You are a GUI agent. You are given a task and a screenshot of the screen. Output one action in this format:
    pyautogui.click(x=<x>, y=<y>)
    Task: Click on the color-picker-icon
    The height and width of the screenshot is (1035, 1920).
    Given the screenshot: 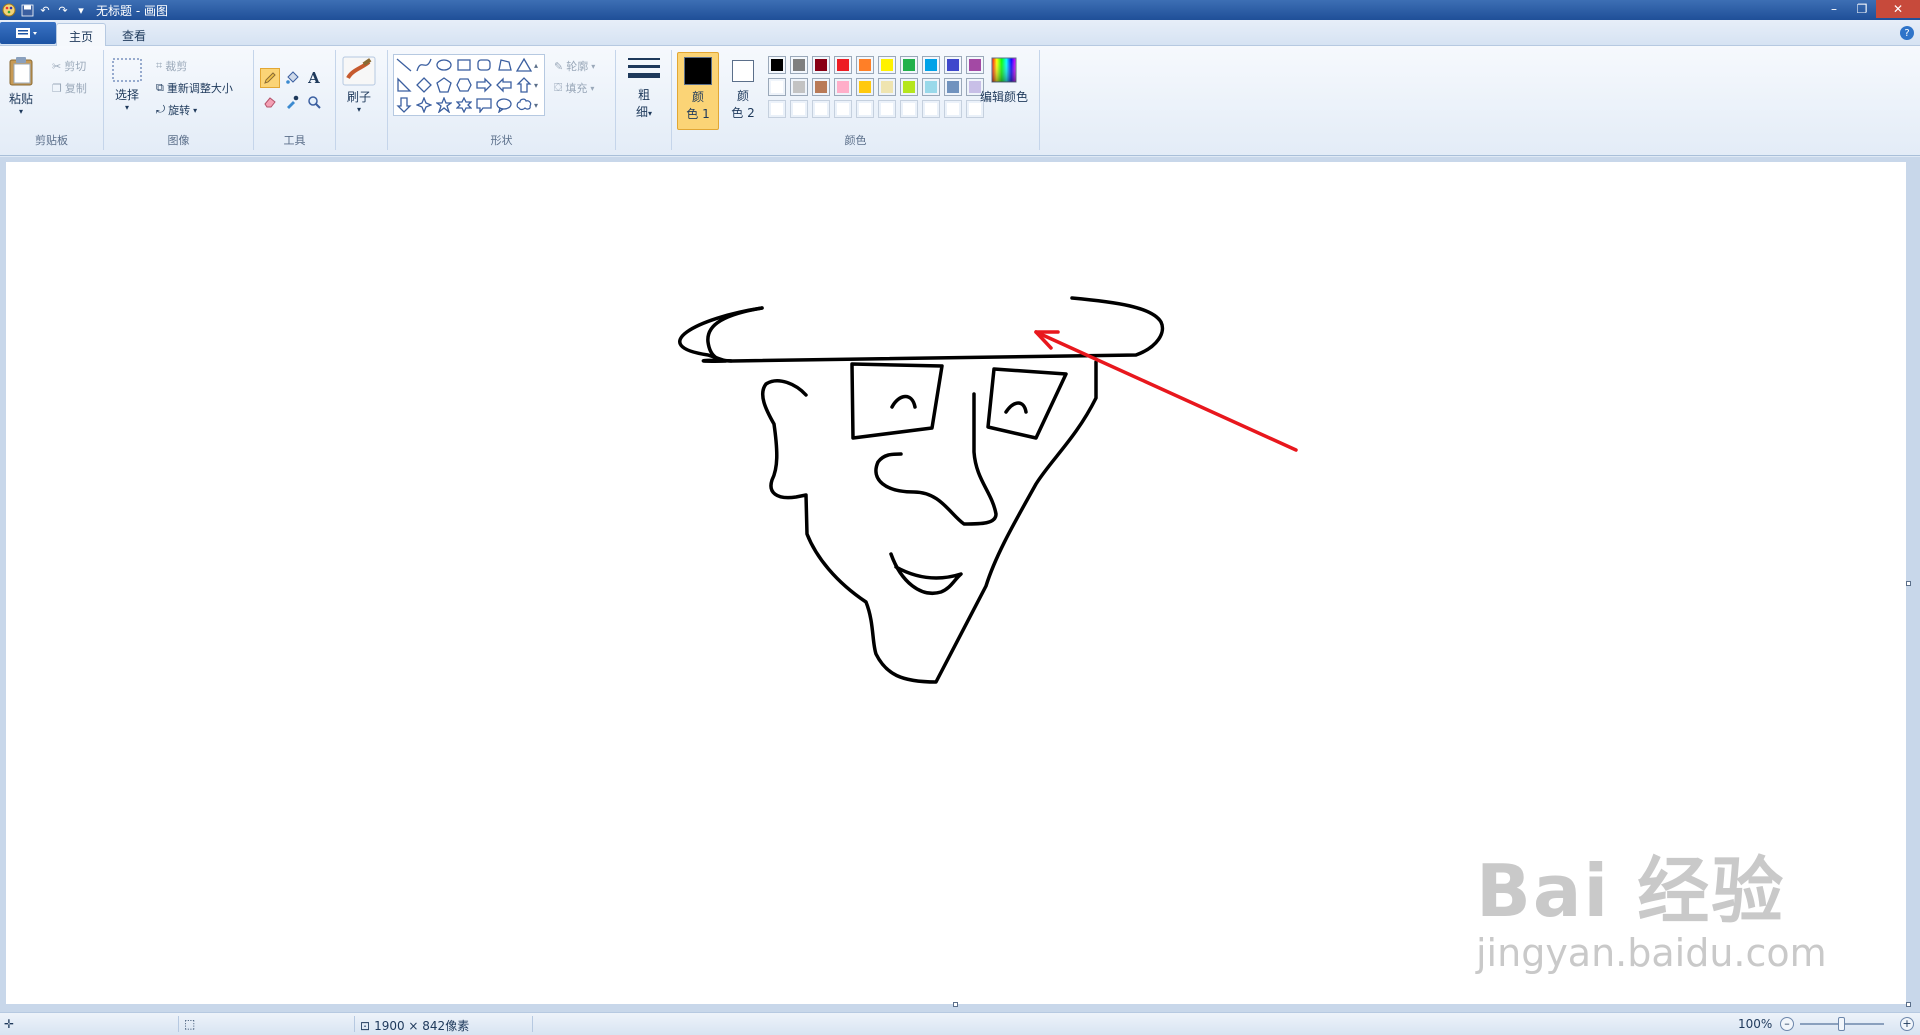 What is the action you would take?
    pyautogui.click(x=292, y=102)
    